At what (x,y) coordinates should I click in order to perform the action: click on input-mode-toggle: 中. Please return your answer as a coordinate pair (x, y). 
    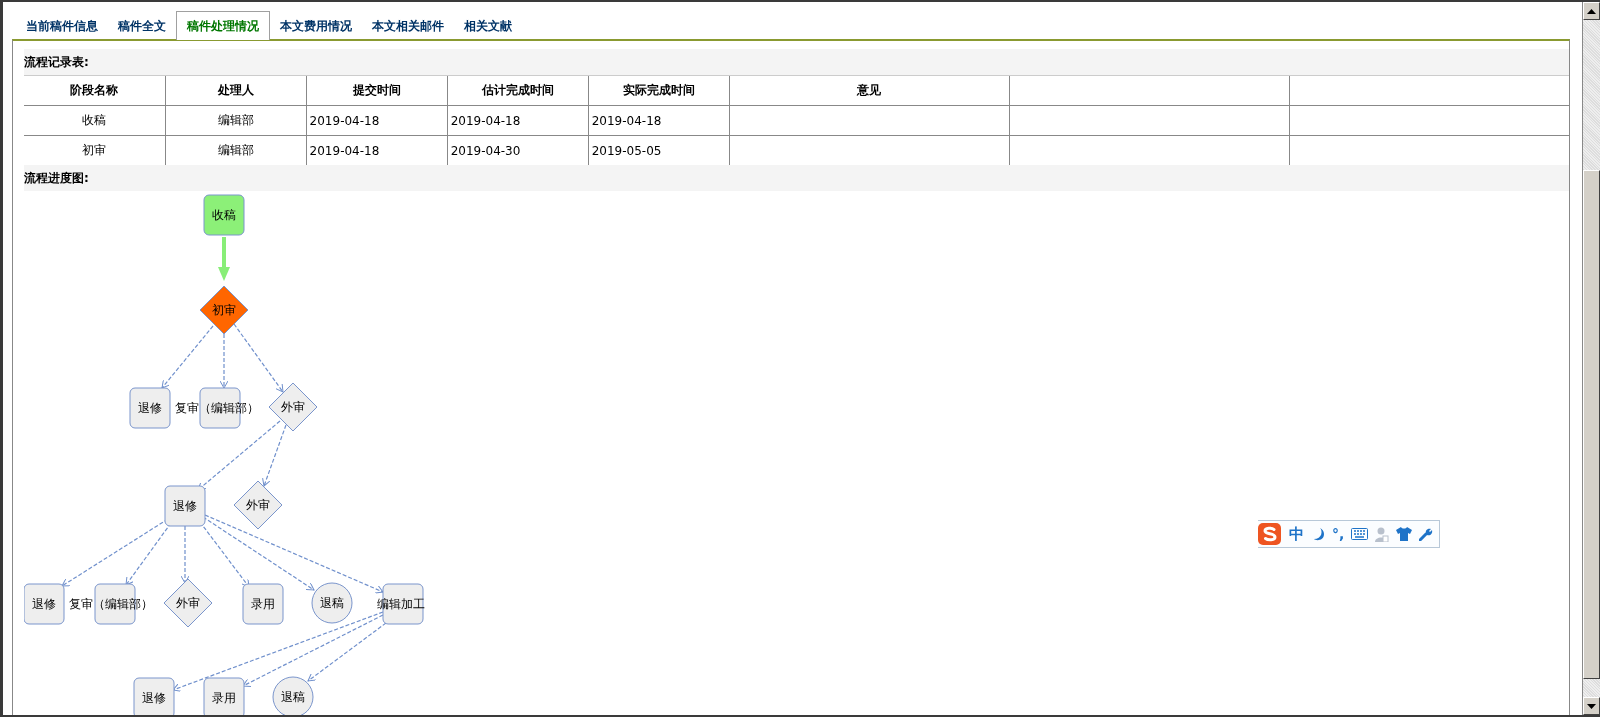
    Looking at the image, I should click on (1296, 534).